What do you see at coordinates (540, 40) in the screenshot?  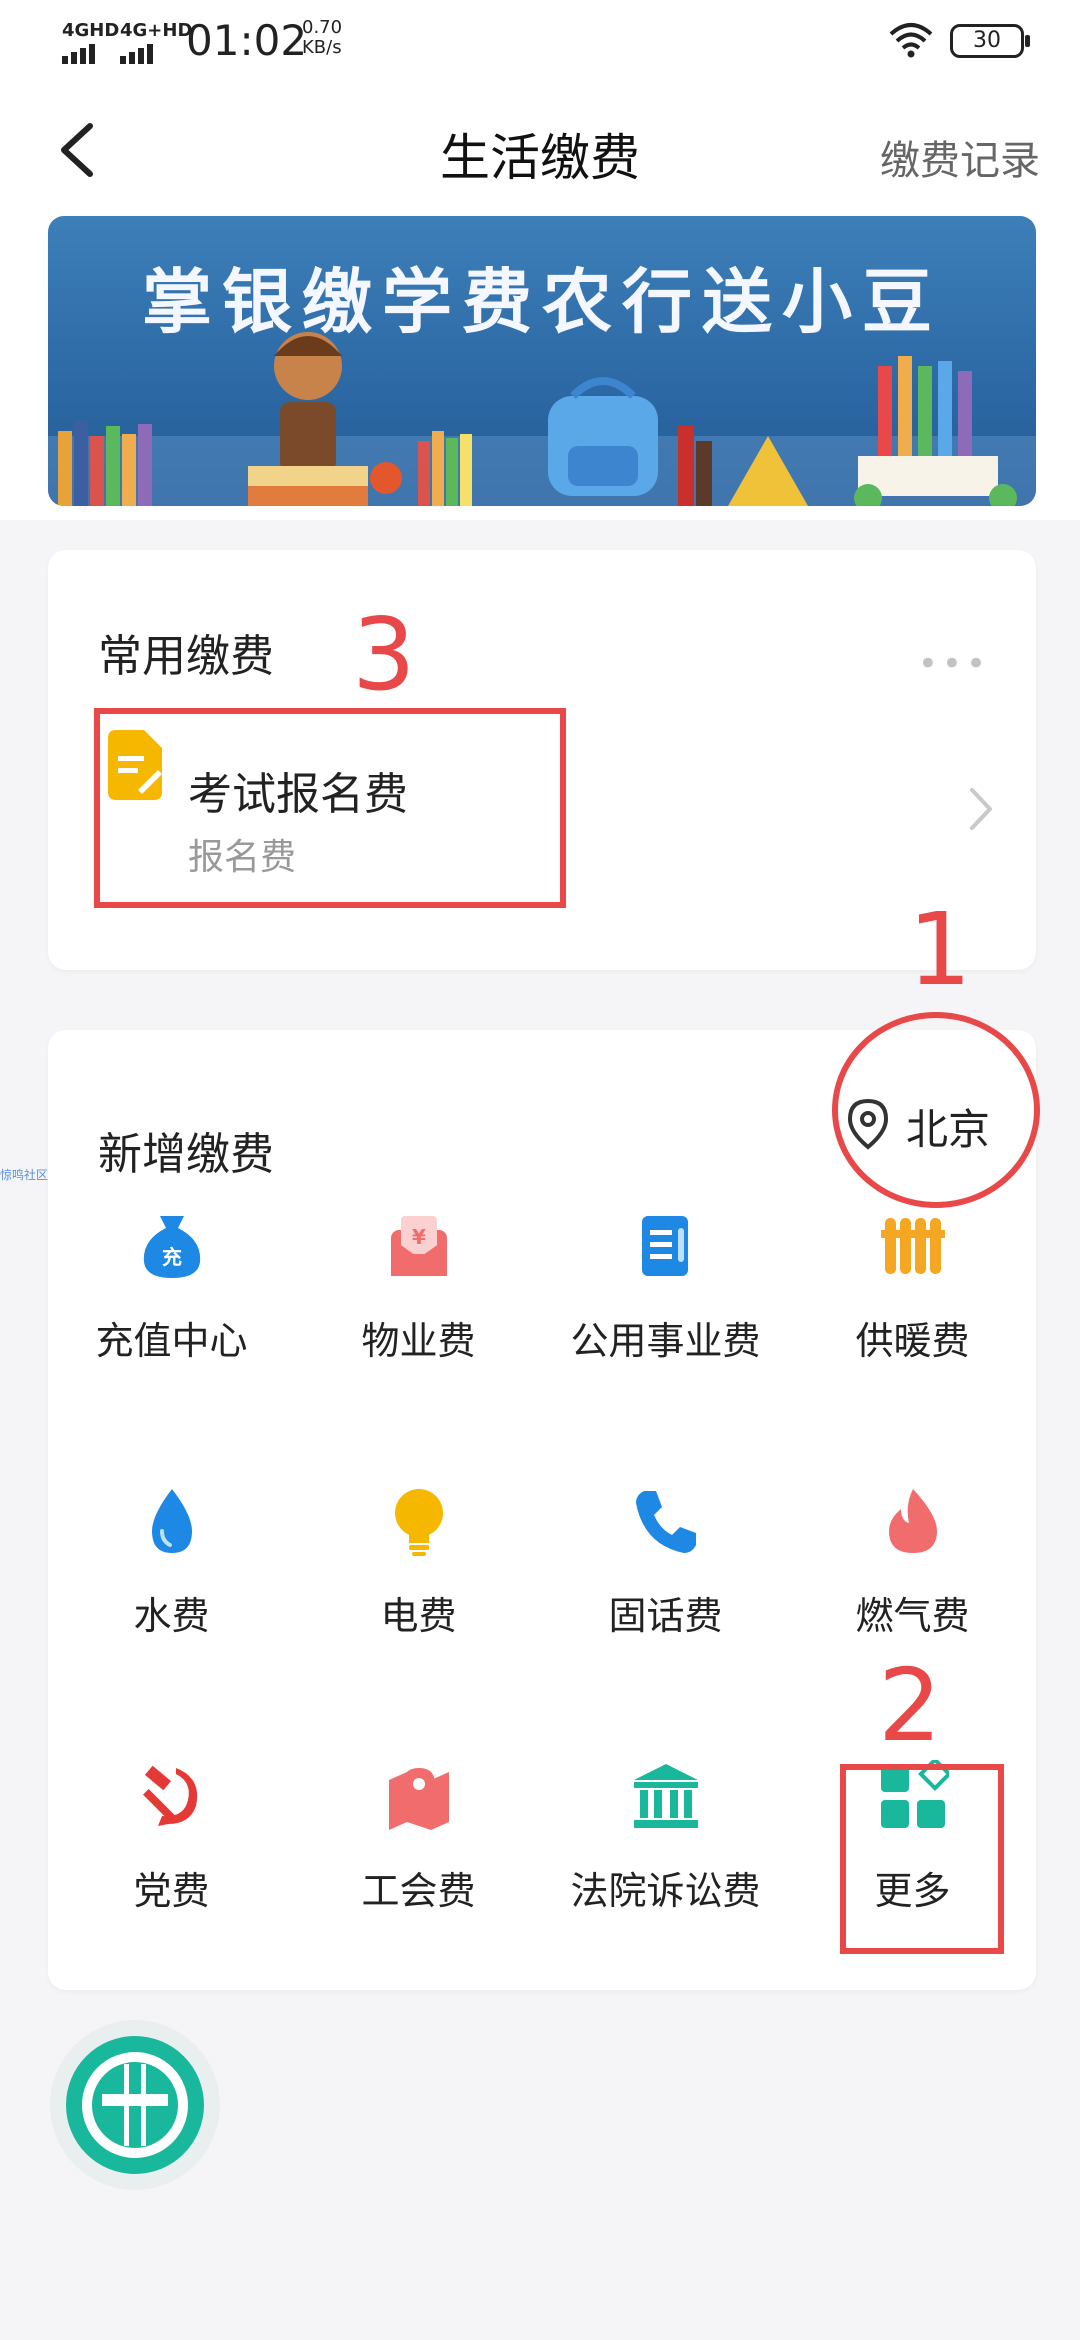 I see `status-bar: 4GHD 4G+HD 01:02 0.70 KB/s 30` at bounding box center [540, 40].